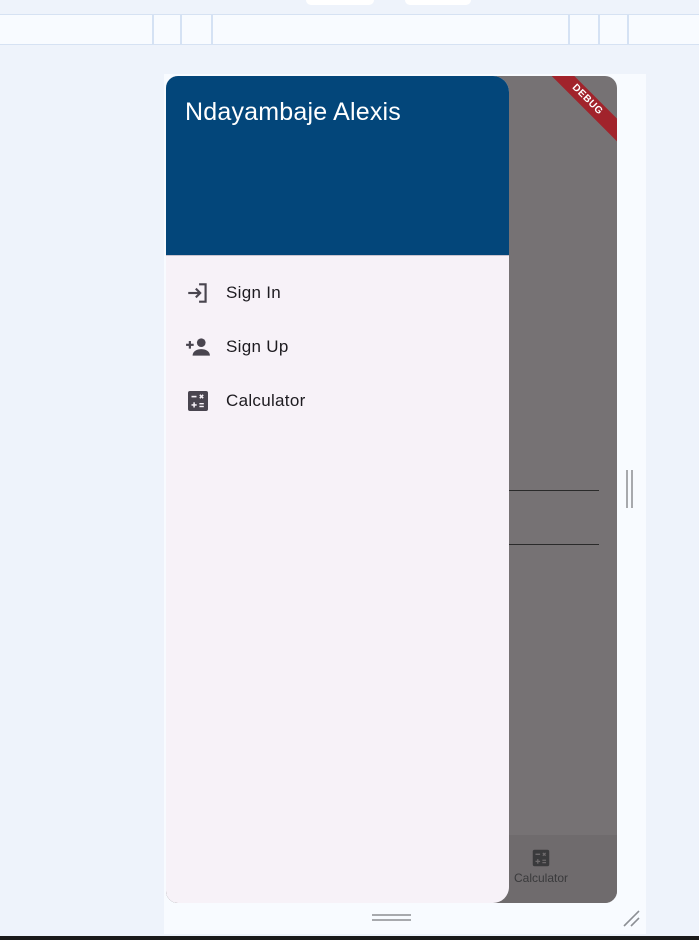  What do you see at coordinates (631, 918) in the screenshot?
I see `corner-resize-grip` at bounding box center [631, 918].